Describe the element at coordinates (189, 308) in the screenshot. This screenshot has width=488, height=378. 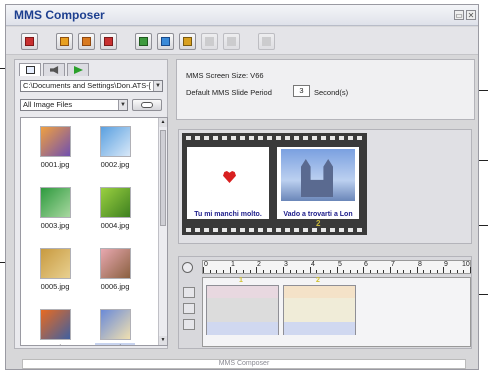
I see `track-sound-icon` at that location.